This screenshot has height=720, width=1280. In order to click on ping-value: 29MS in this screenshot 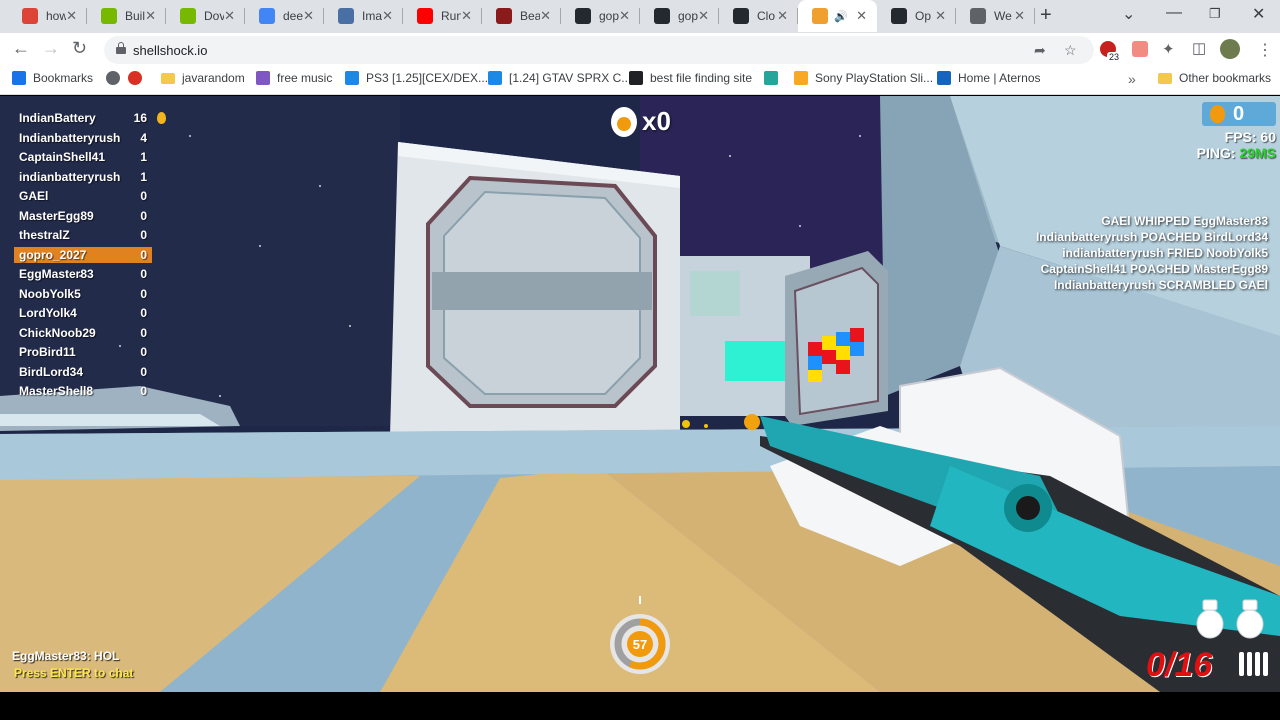, I will do `click(1257, 153)`.